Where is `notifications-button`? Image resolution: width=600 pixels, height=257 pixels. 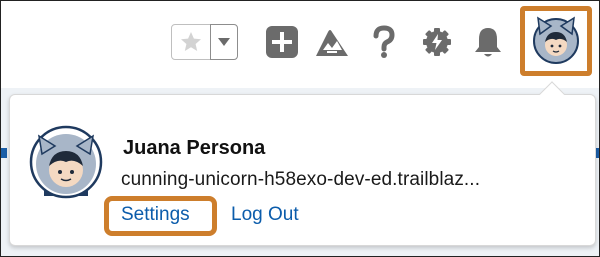 notifications-button is located at coordinates (488, 42).